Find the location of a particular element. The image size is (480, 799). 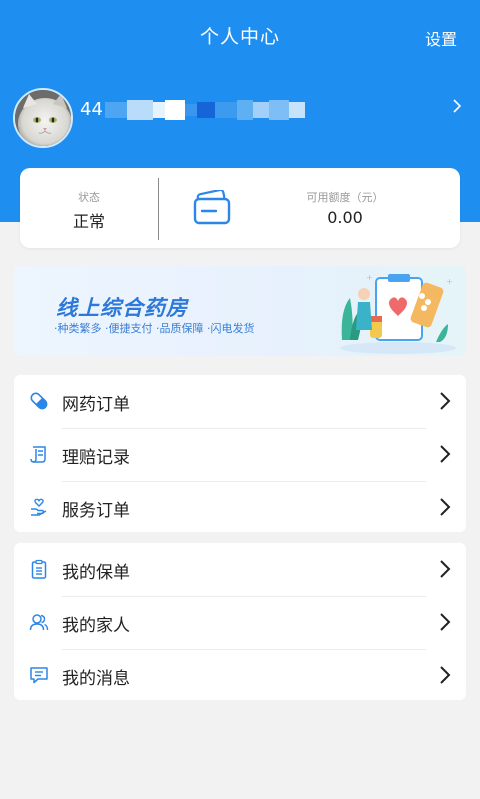

account-status-card: 状态 正常 可用额度（元） 0.00 is located at coordinates (240, 208).